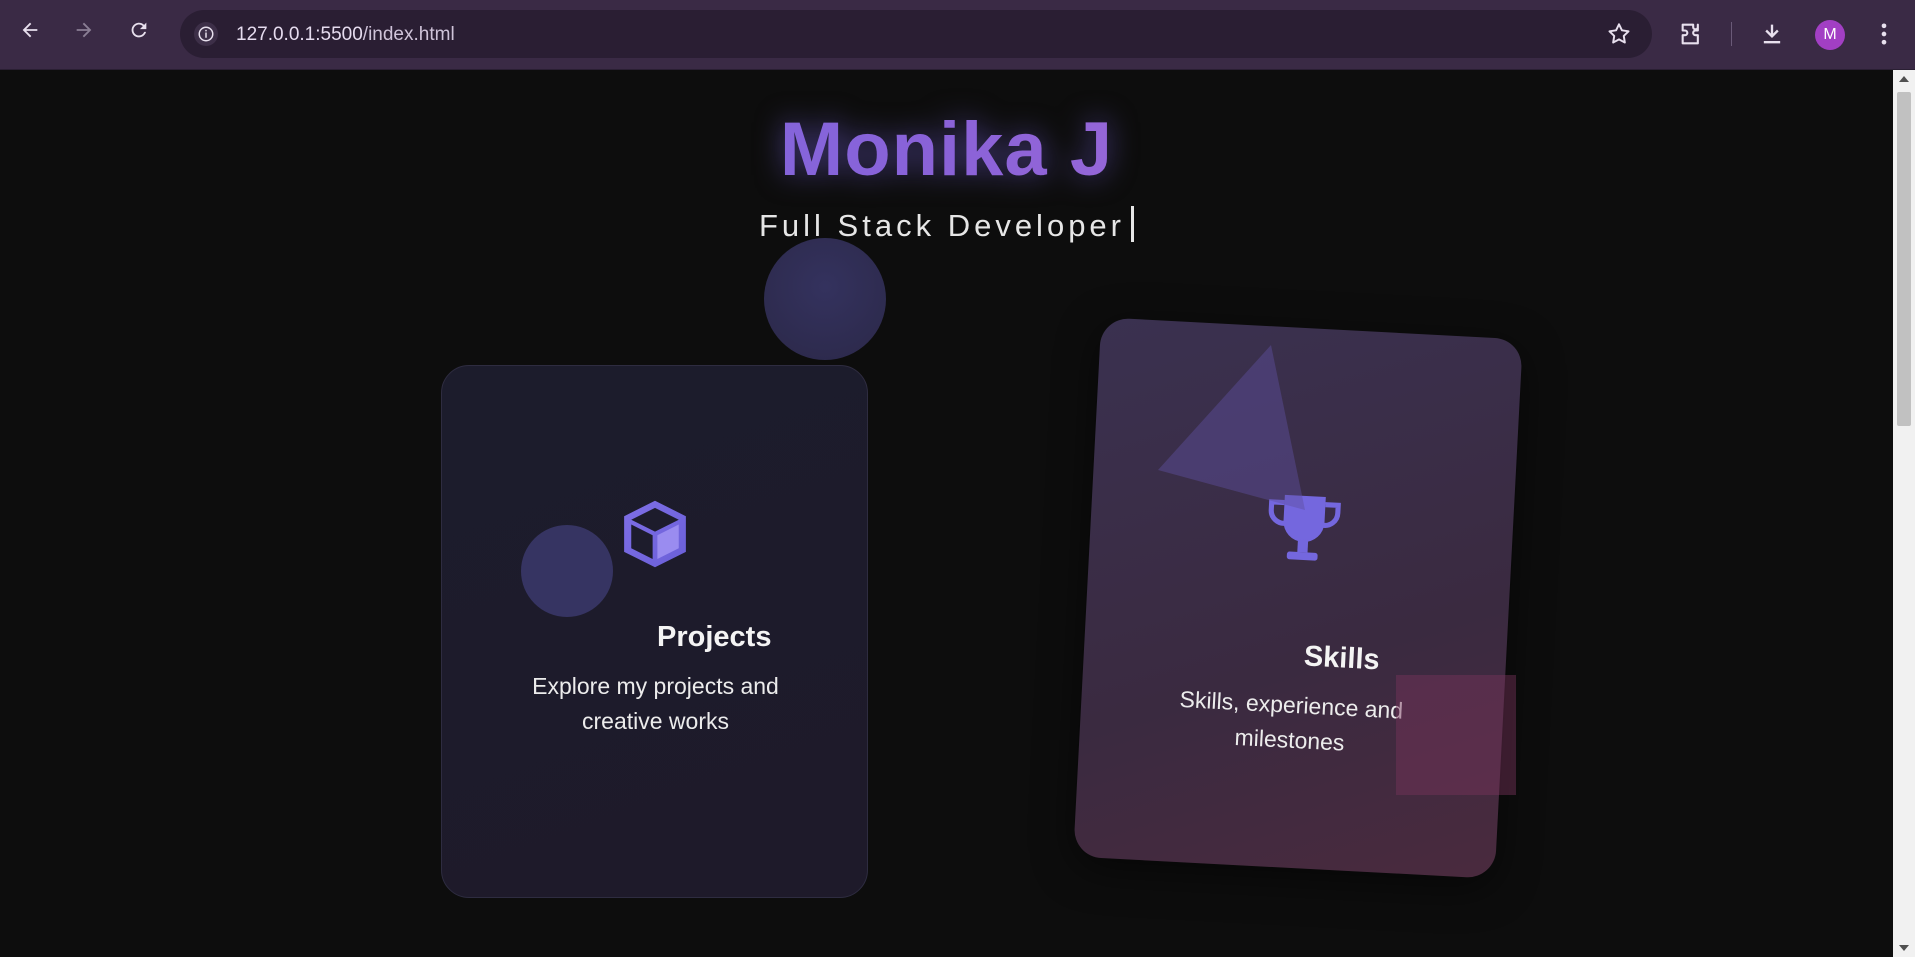 The image size is (1915, 957). Describe the element at coordinates (655, 704) in the screenshot. I see `card-description-projects: Explore my projects and creative works` at that location.